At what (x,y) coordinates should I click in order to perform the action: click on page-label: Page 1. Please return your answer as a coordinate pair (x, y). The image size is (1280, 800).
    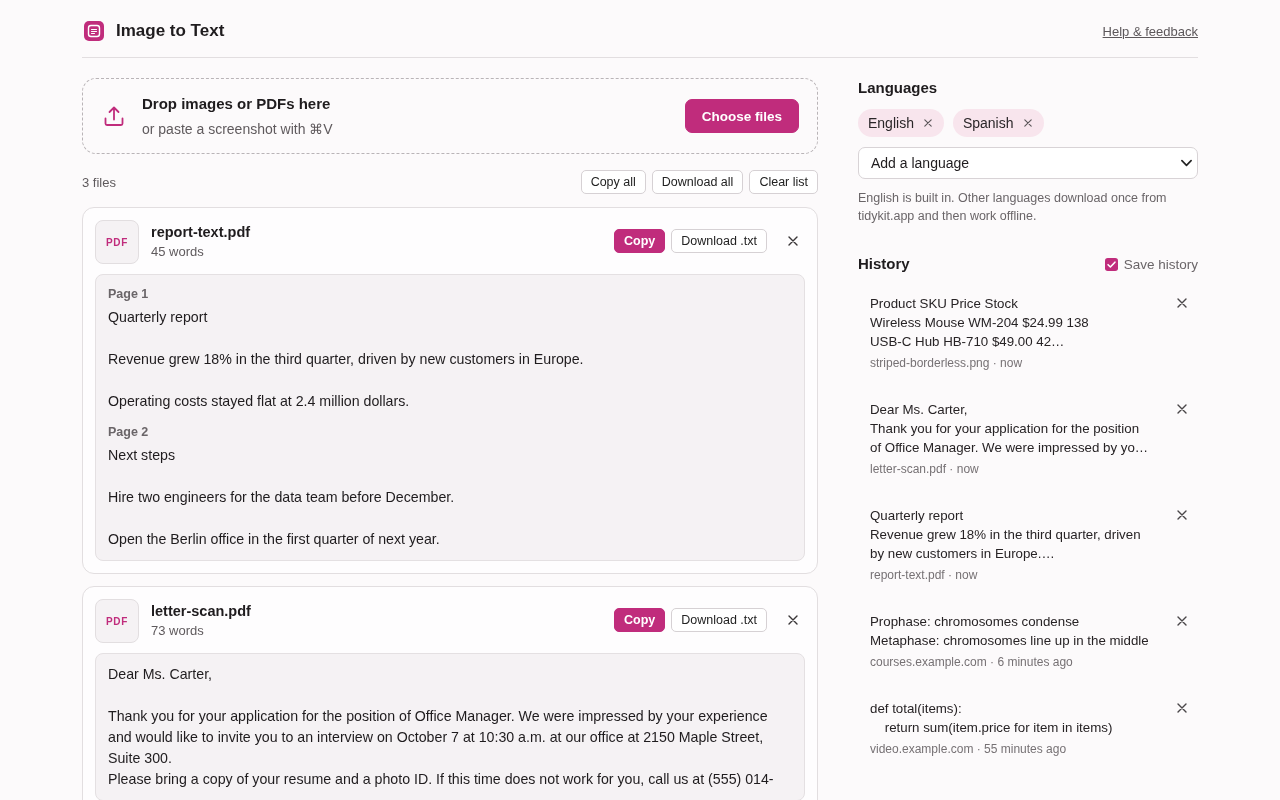
    Looking at the image, I should click on (129, 294).